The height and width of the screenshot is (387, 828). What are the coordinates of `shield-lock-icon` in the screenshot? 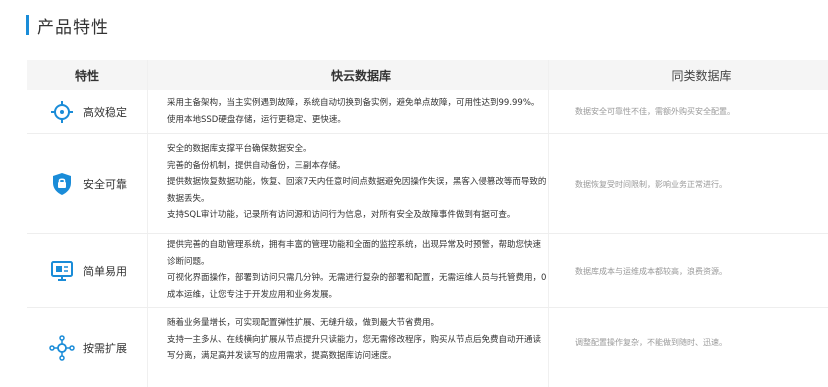 It's located at (62, 184).